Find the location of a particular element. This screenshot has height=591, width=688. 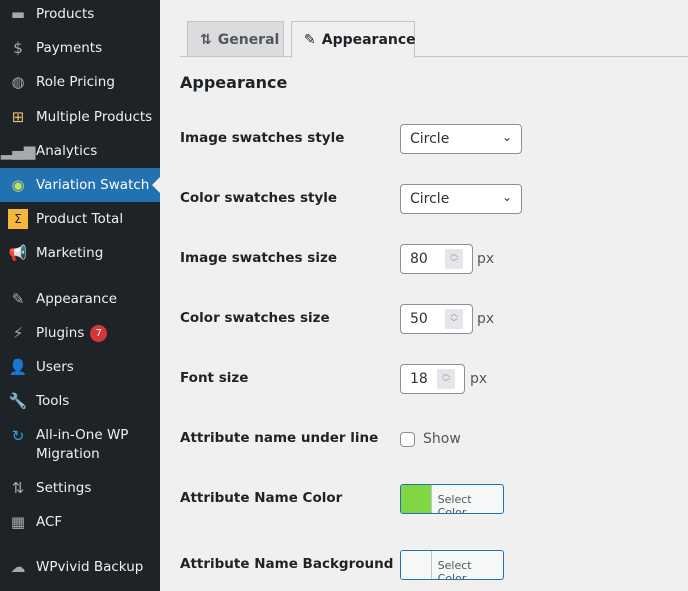

sidebar-item-marketing: 📢 Marketing is located at coordinates (80, 253).